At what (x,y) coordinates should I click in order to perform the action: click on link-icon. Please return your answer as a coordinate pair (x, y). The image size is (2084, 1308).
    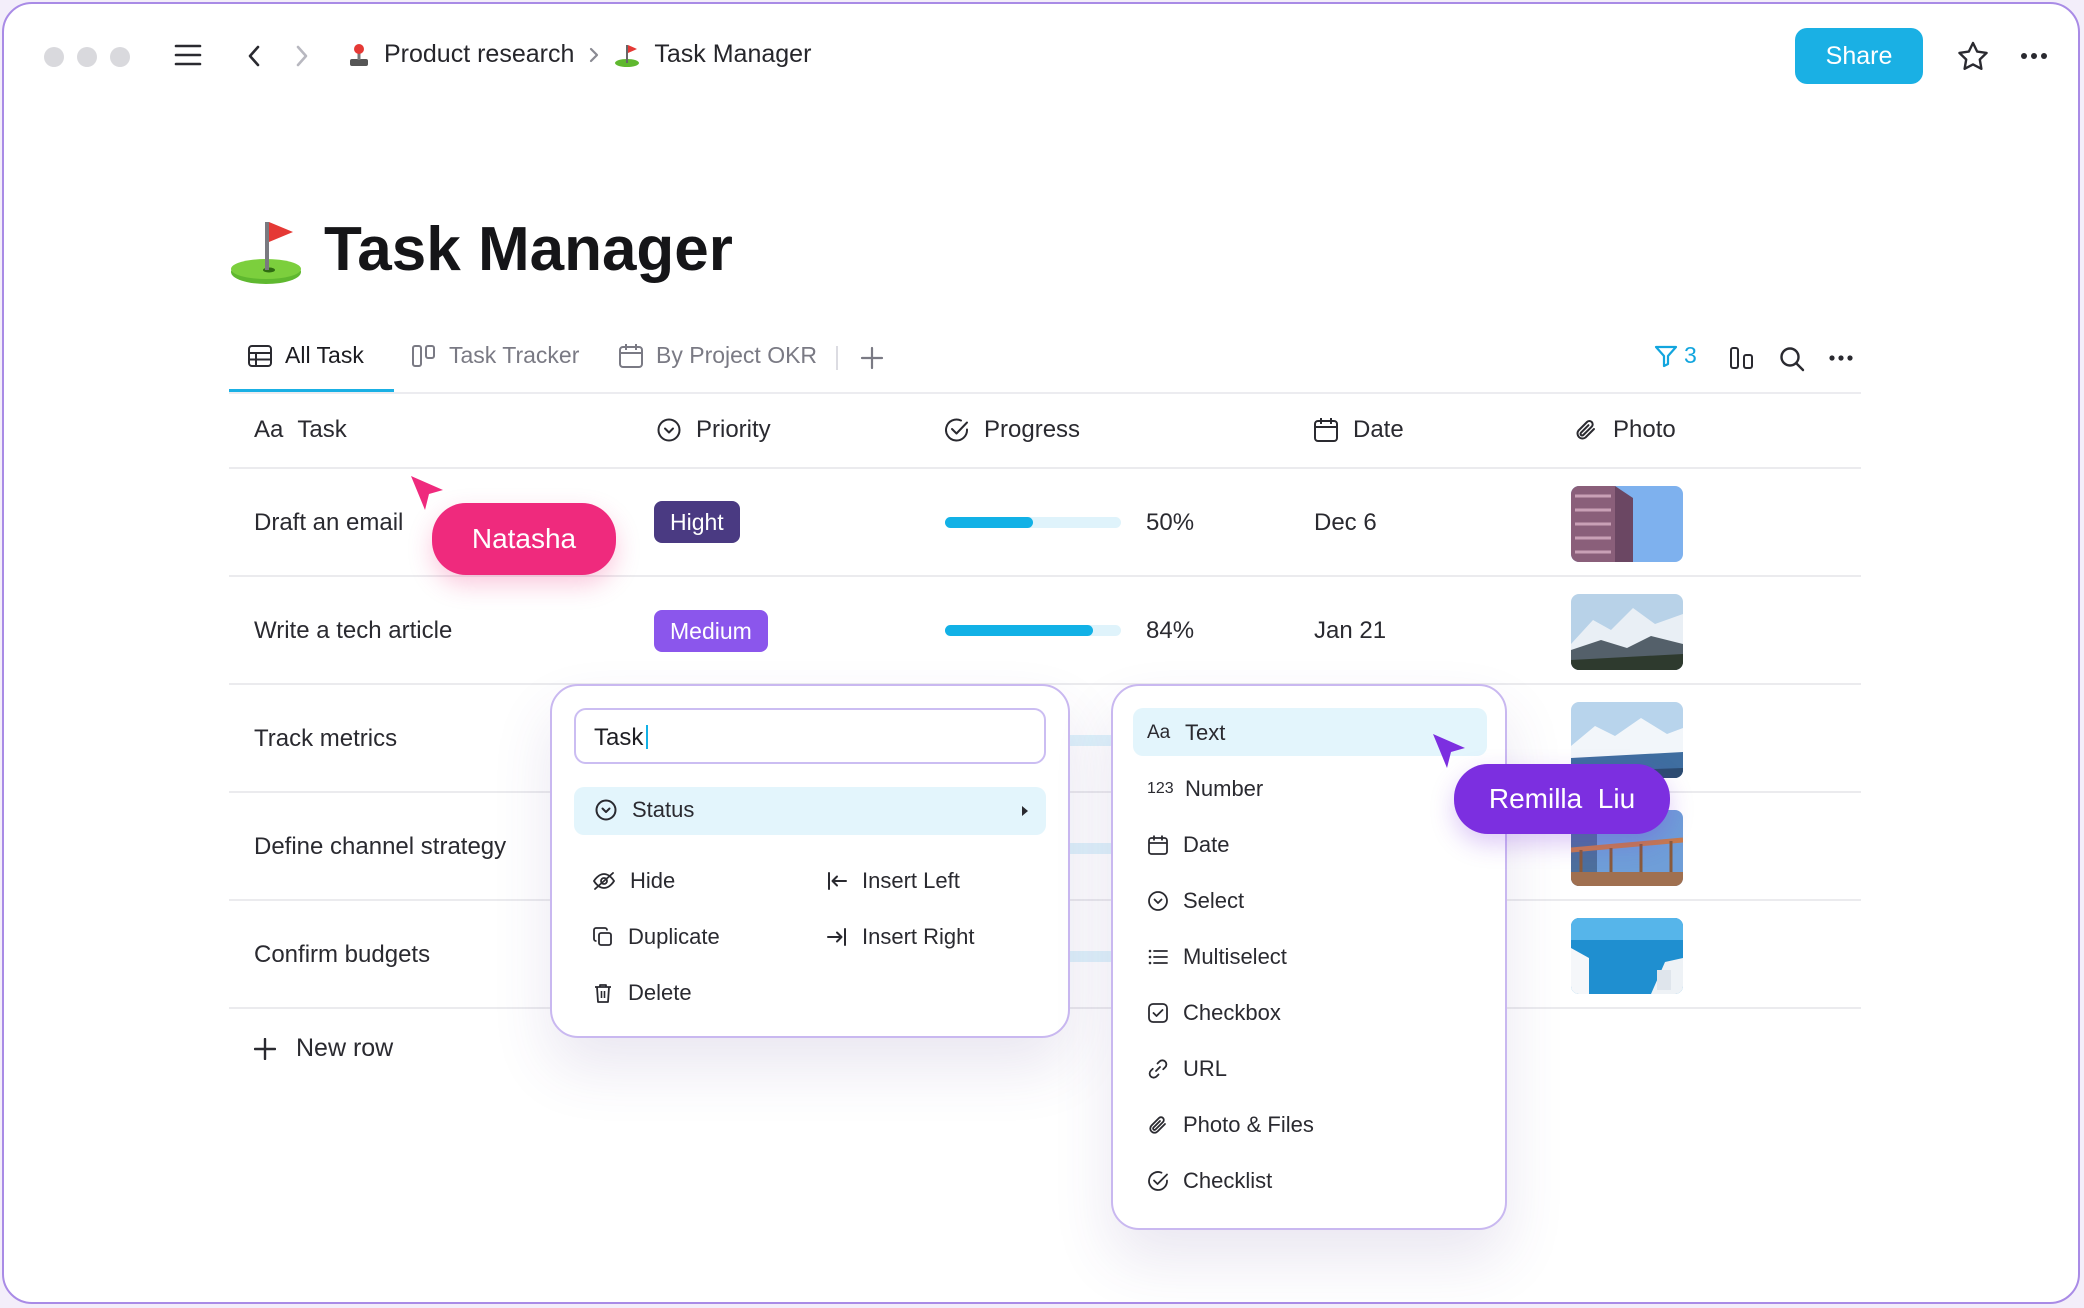
    Looking at the image, I should click on (1158, 1069).